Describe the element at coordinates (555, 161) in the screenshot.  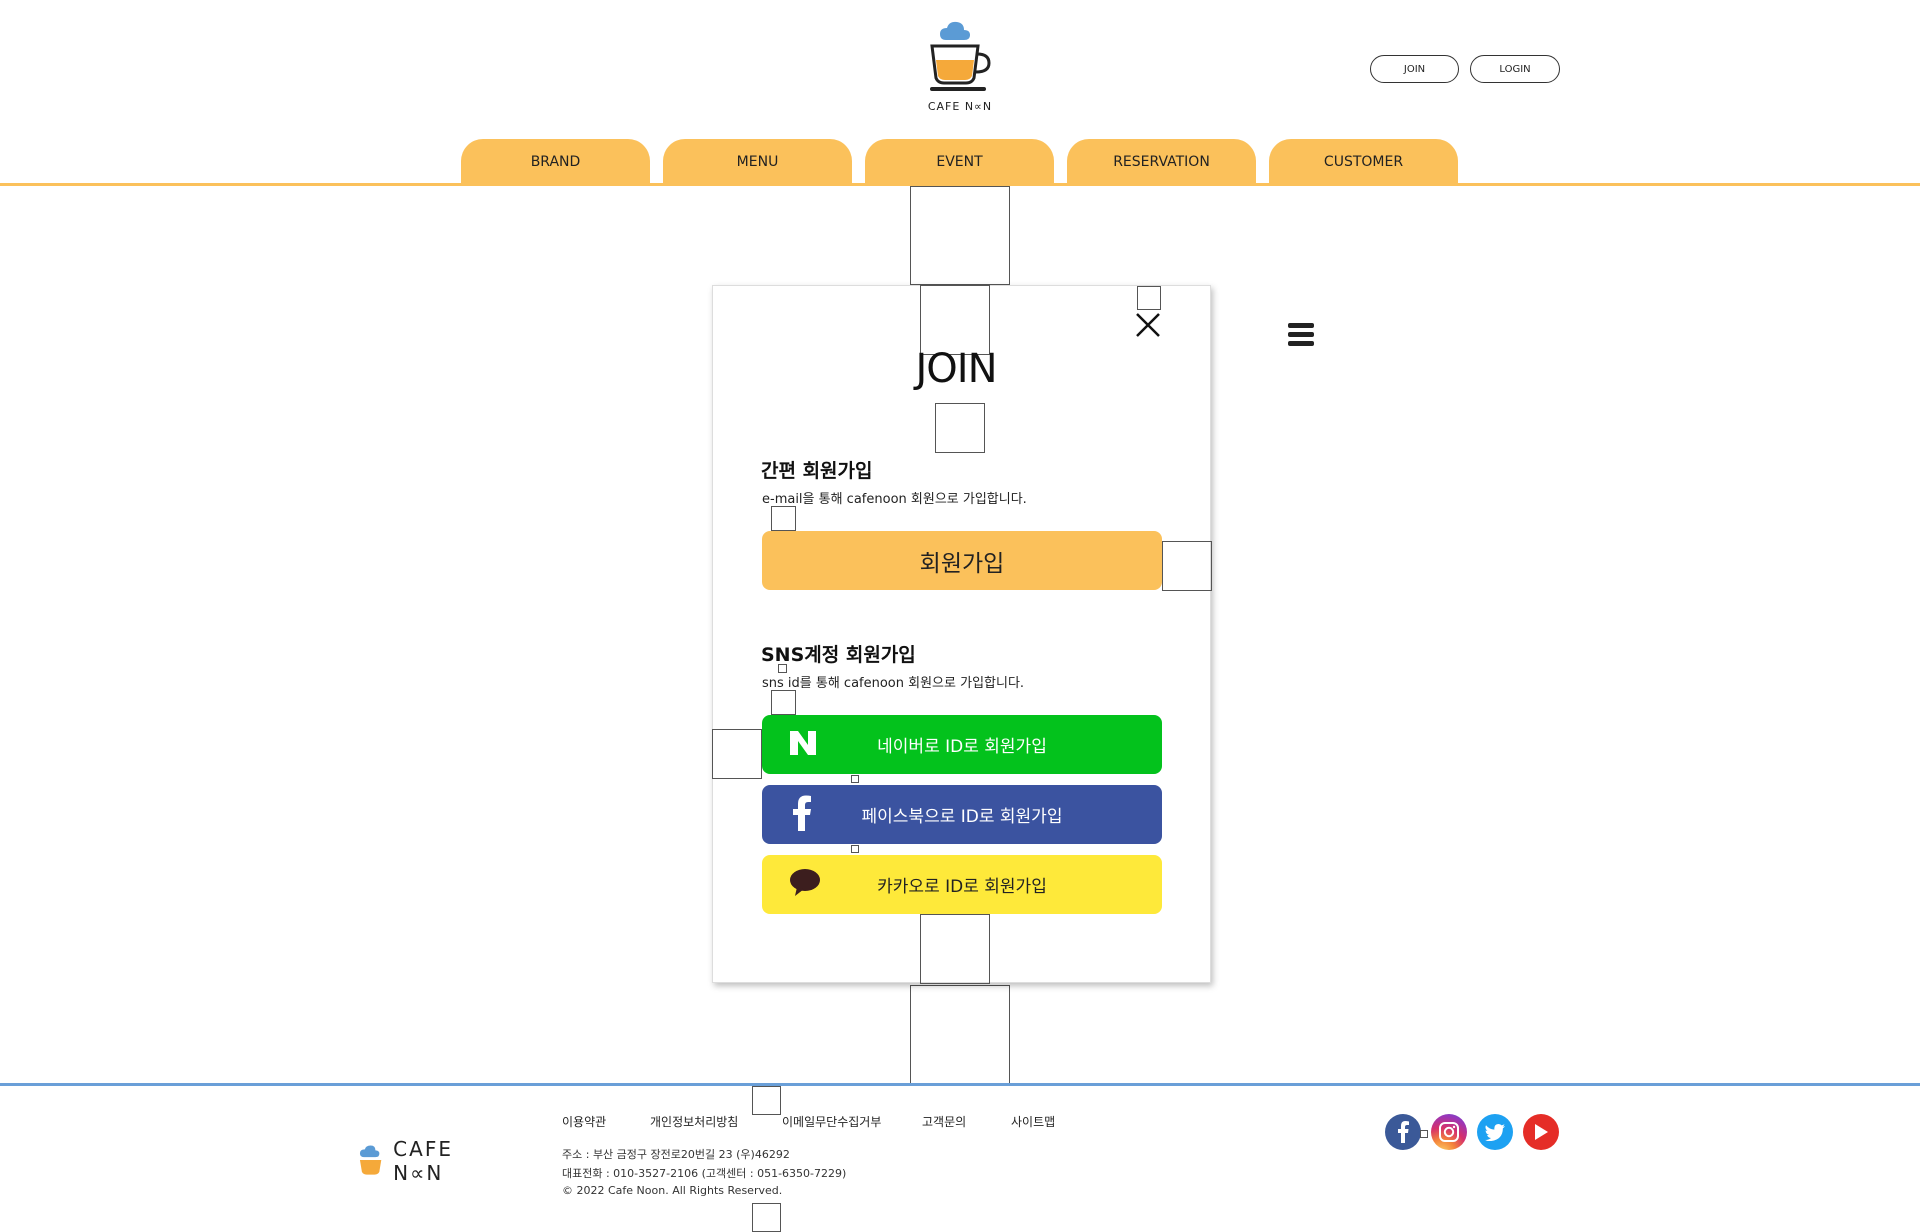
I see `nav-tab-brand: BRAND` at that location.